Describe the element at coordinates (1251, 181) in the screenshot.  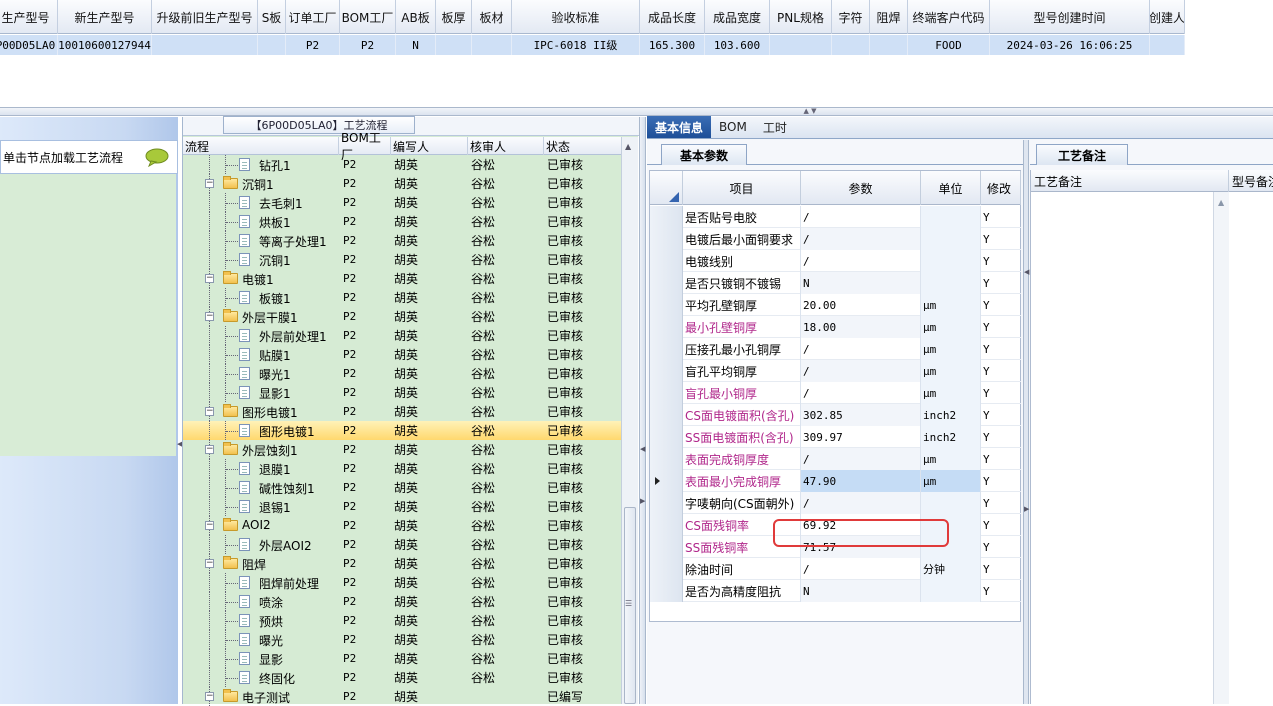
I see `col-model-note: 型号备注` at that location.